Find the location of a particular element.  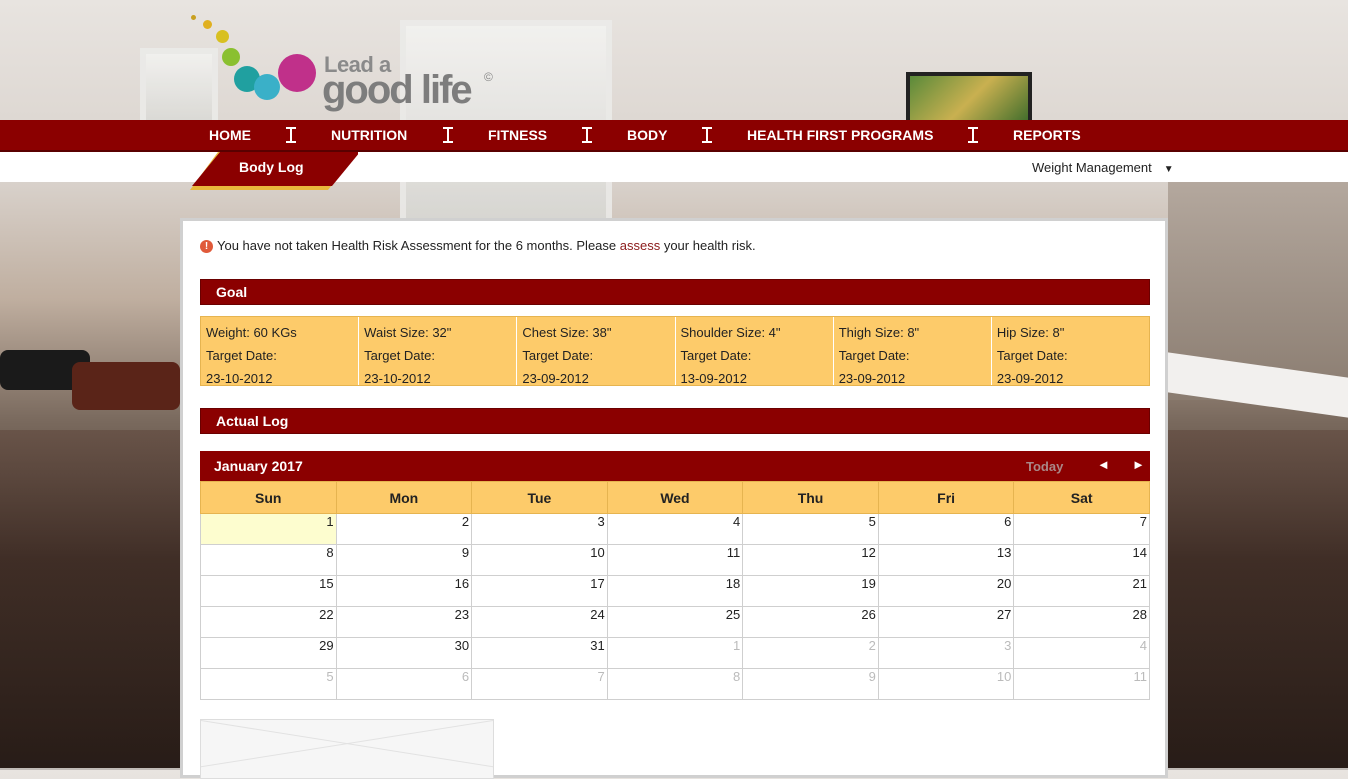

nav-health-first-programs: HEALTH FIRST PROGRAMS is located at coordinates (840, 135).